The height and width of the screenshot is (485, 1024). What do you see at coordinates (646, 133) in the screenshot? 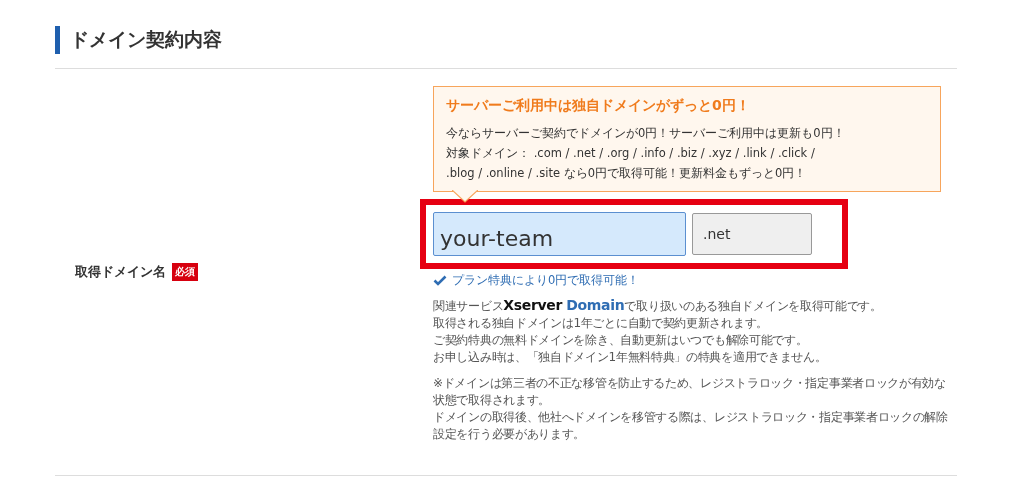
I see `promo-text: 今ならサーバーご契約でドメインが0円！サーバーご利用中は更新も0円！` at bounding box center [646, 133].